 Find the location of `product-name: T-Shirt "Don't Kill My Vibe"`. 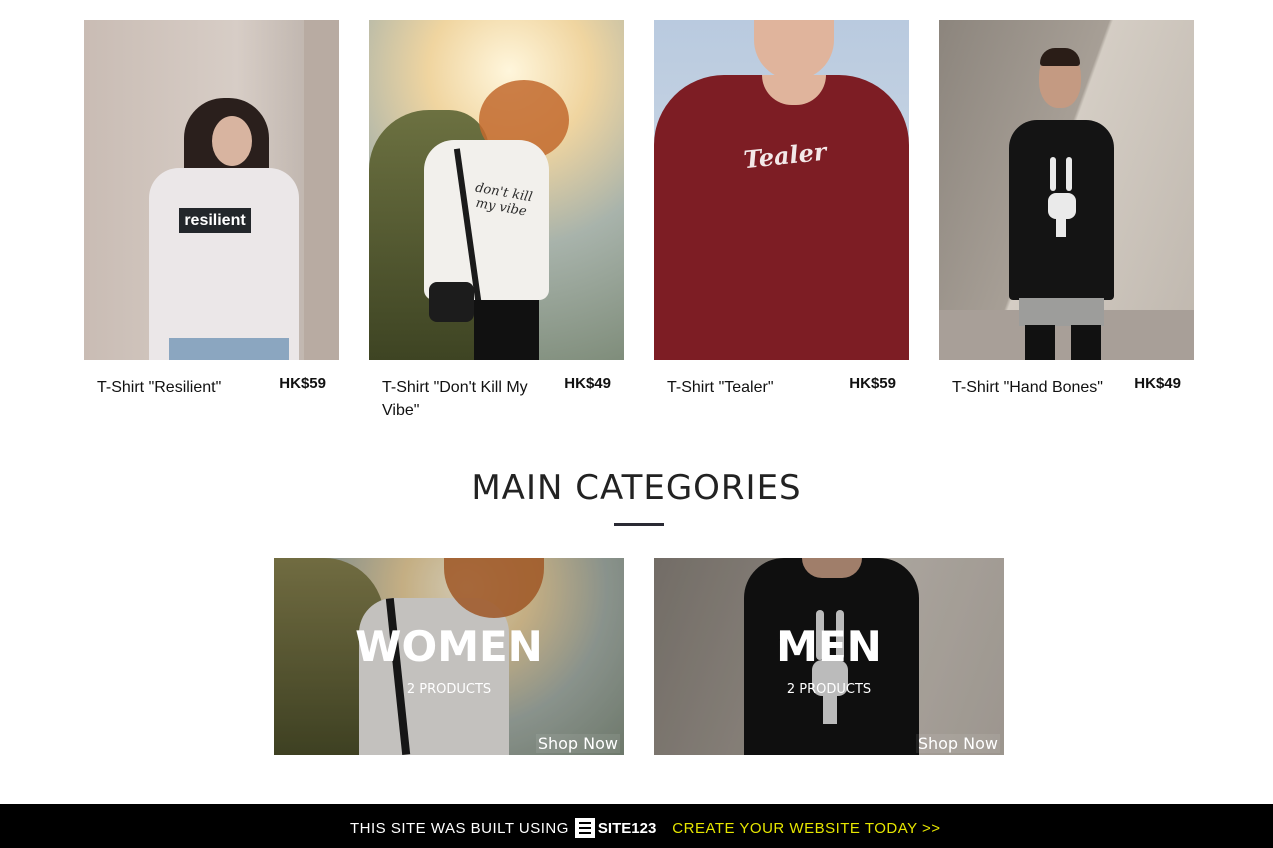

product-name: T-Shirt "Don't Kill My Vibe" is located at coordinates (462, 399).